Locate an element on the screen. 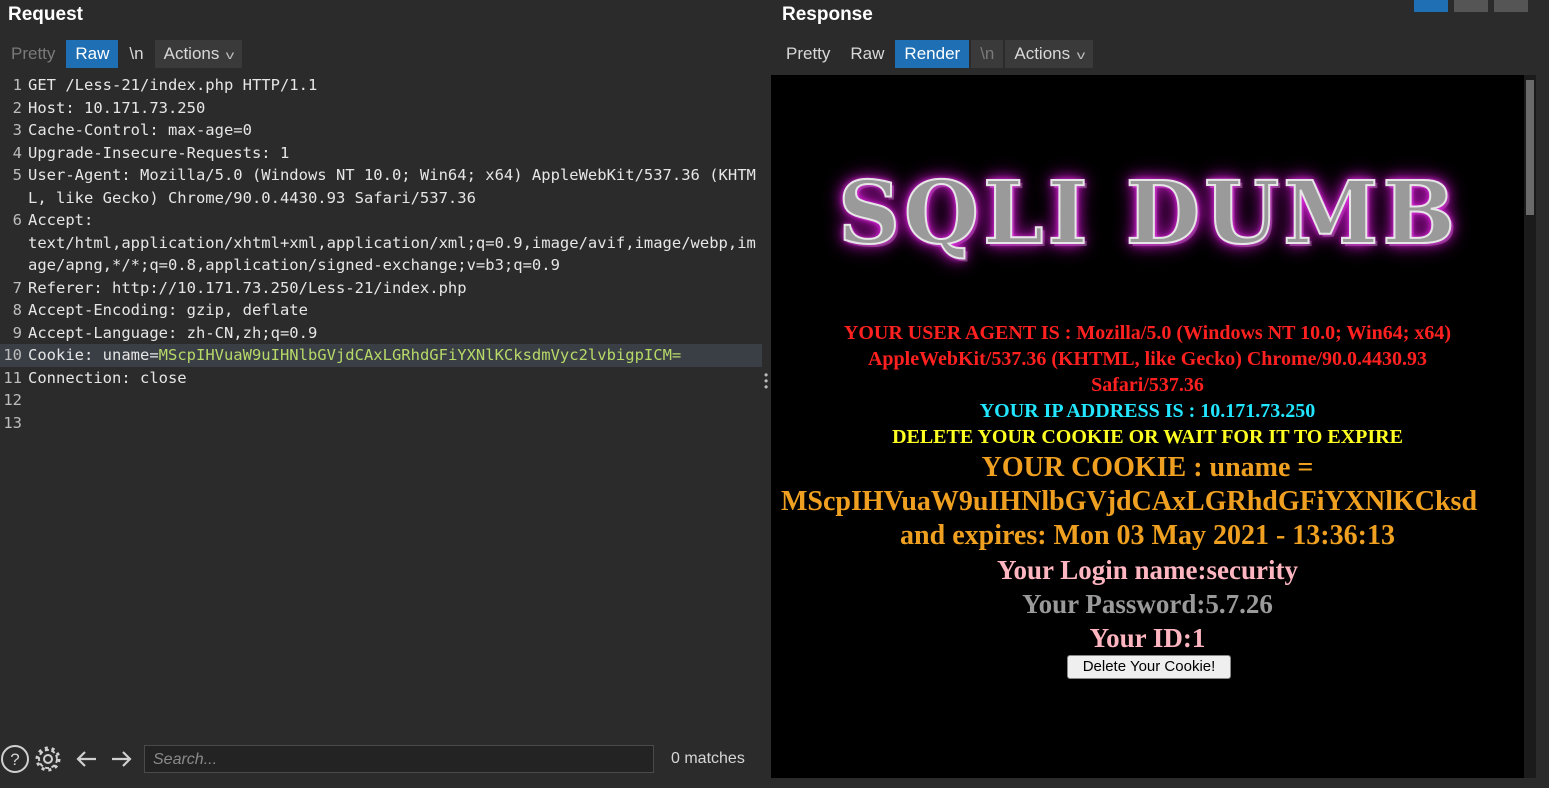  request-pane-title: Request is located at coordinates (45, 14).